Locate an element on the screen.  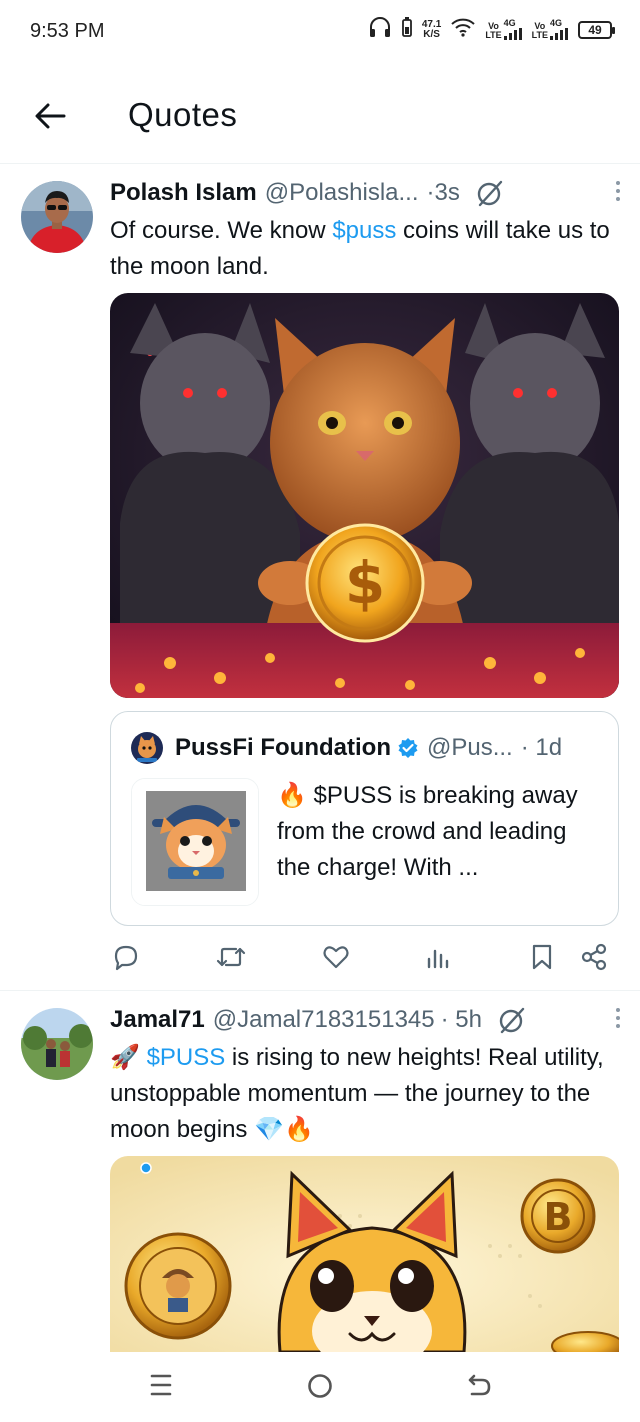
author-name: Jamal71 is located at coordinates (157, 1020).